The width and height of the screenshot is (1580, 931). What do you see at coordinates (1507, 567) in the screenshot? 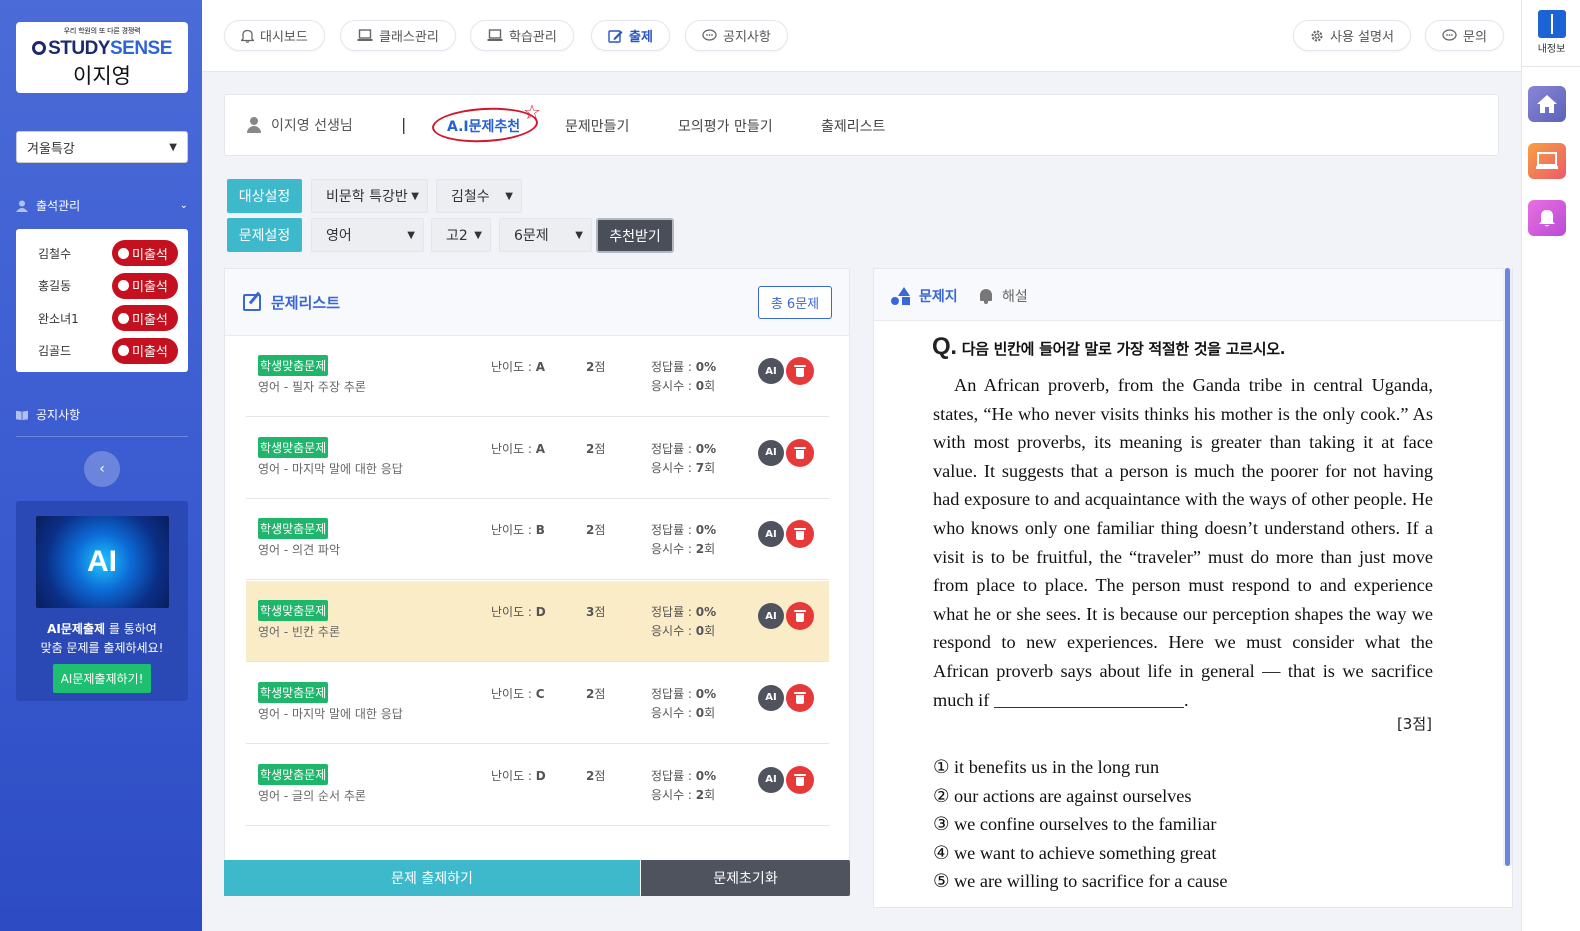
I see `scrollbar-thumb` at bounding box center [1507, 567].